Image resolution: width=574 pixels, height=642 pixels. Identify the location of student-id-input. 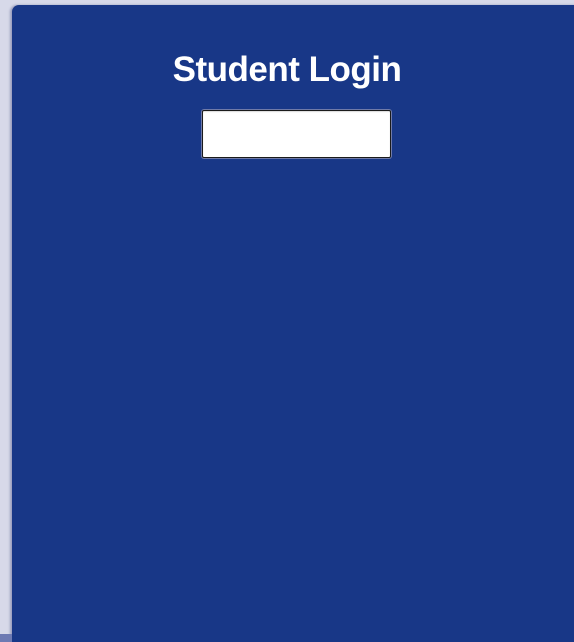
(296, 134).